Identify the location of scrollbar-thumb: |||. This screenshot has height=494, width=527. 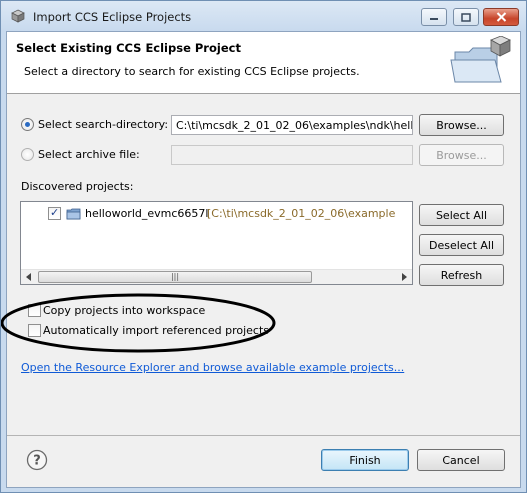
(175, 277).